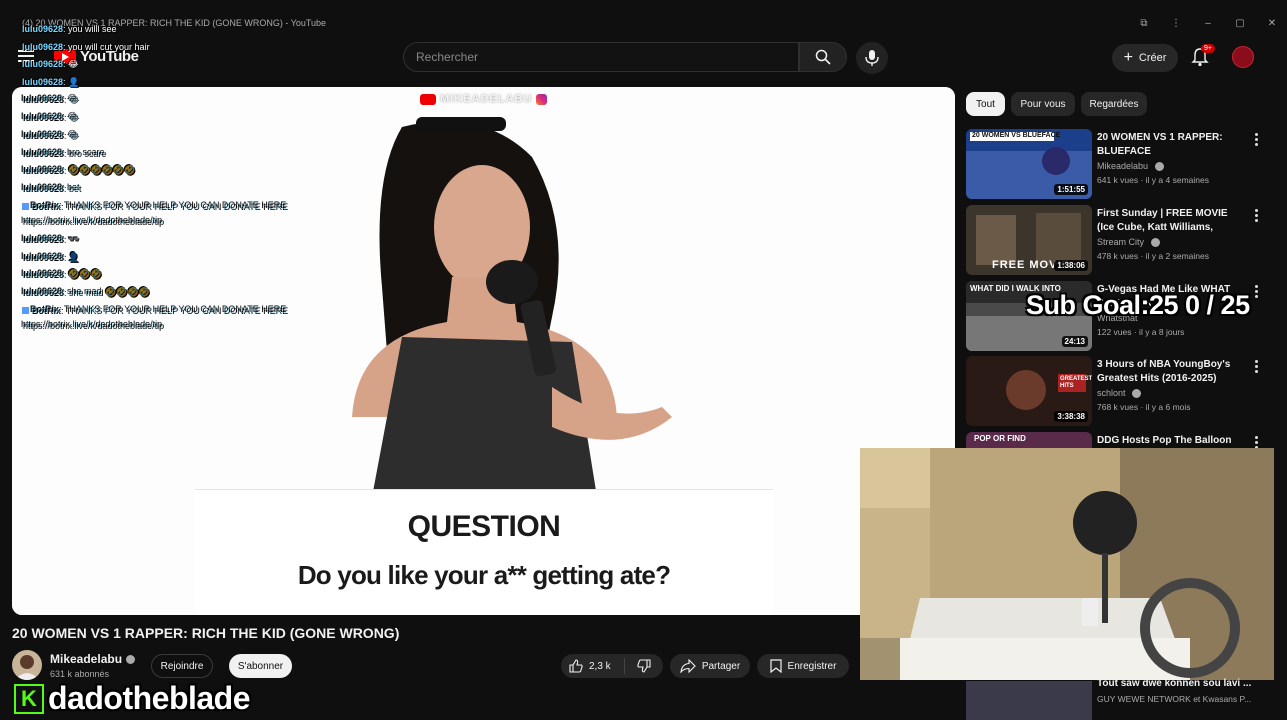 This screenshot has width=1287, height=720. Describe the element at coordinates (576, 666) in the screenshot. I see `thumbs-up-icon` at that location.